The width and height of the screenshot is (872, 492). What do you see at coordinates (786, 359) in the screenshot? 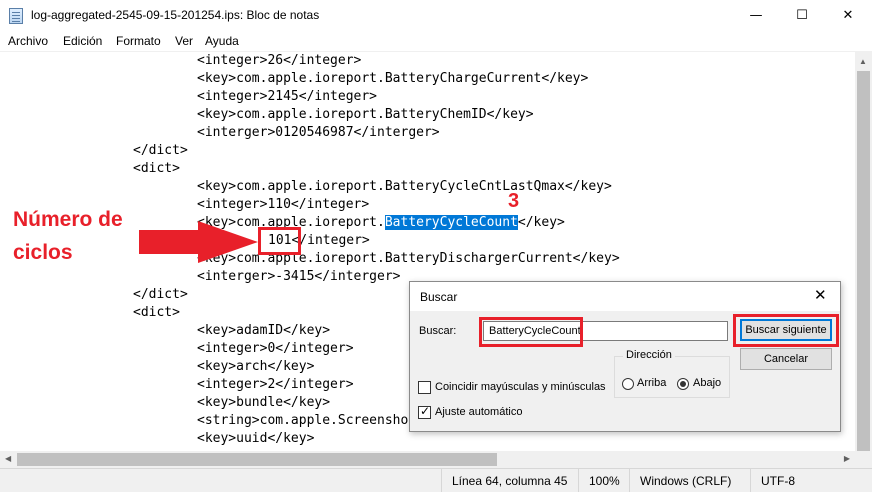
I see `cancel-button: Cancelar` at bounding box center [786, 359].